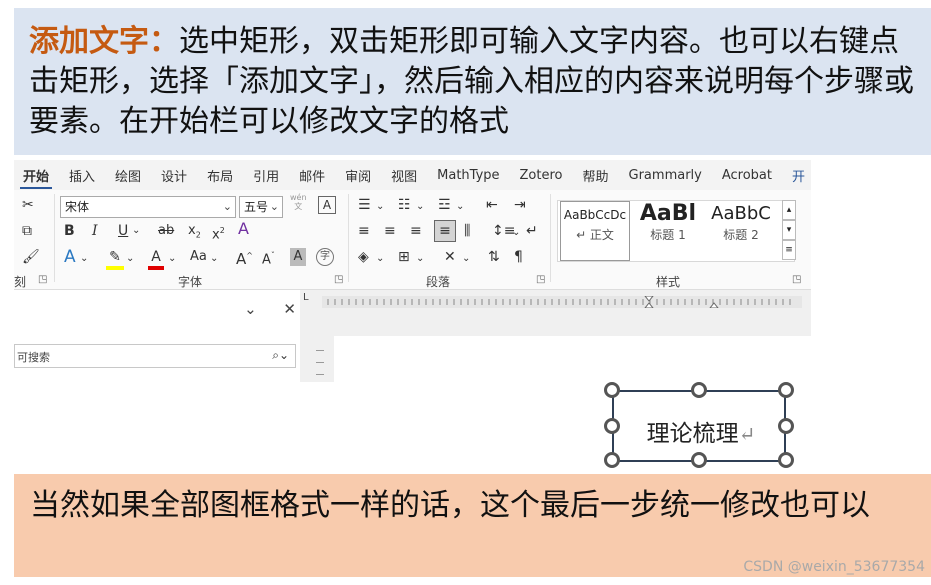 The image size is (931, 585). What do you see at coordinates (363, 257) in the screenshot?
I see `shading-icon: ◈` at bounding box center [363, 257].